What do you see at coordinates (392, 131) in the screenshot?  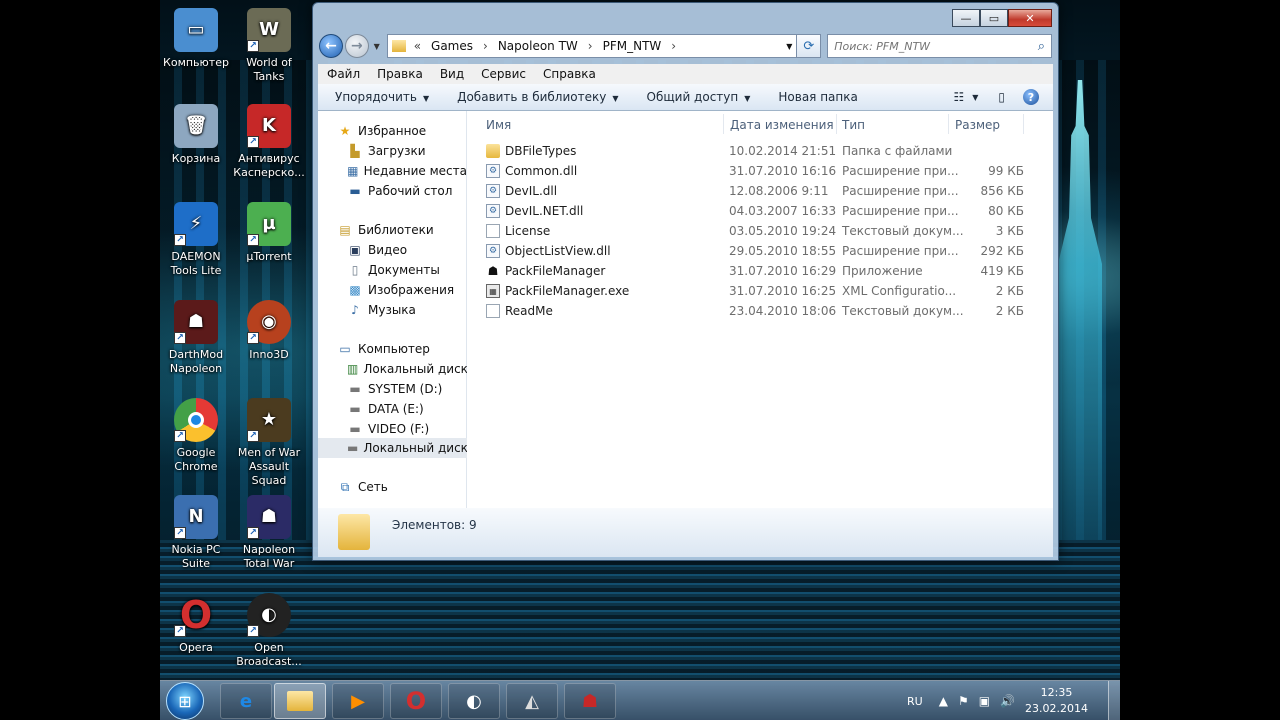 I see `nav-favorites: ★ Избранное` at bounding box center [392, 131].